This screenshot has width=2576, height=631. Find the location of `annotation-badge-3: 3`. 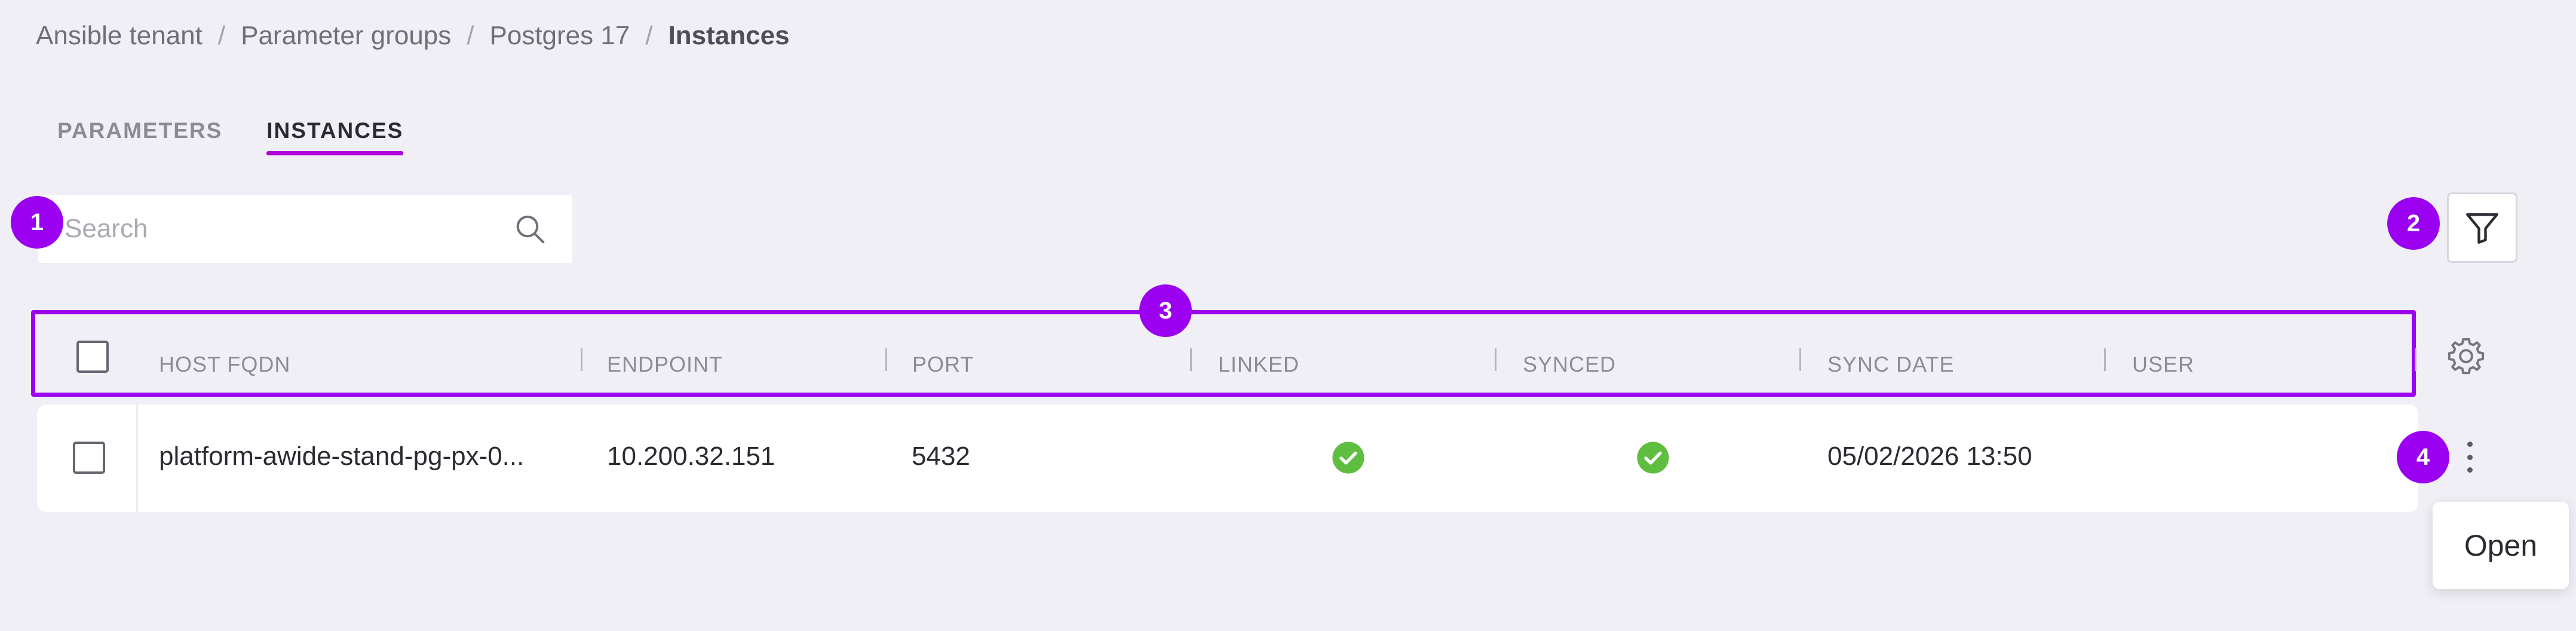

annotation-badge-3: 3 is located at coordinates (1165, 310).